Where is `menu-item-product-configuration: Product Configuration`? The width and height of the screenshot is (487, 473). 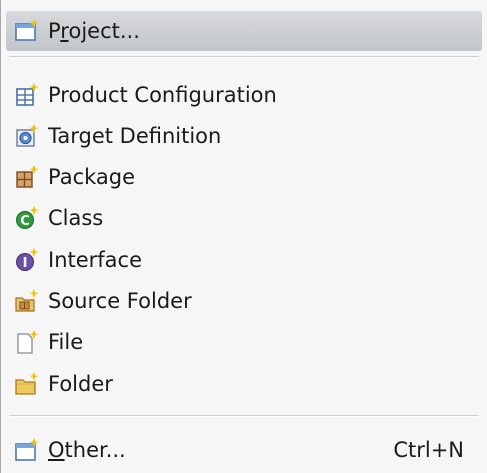
menu-item-product-configuration: Product Configuration is located at coordinates (244, 95).